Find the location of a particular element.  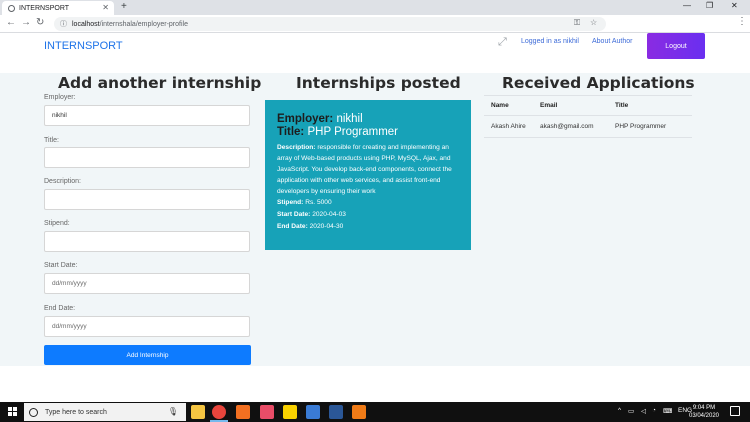

column-header-title: Title is located at coordinates (622, 105).